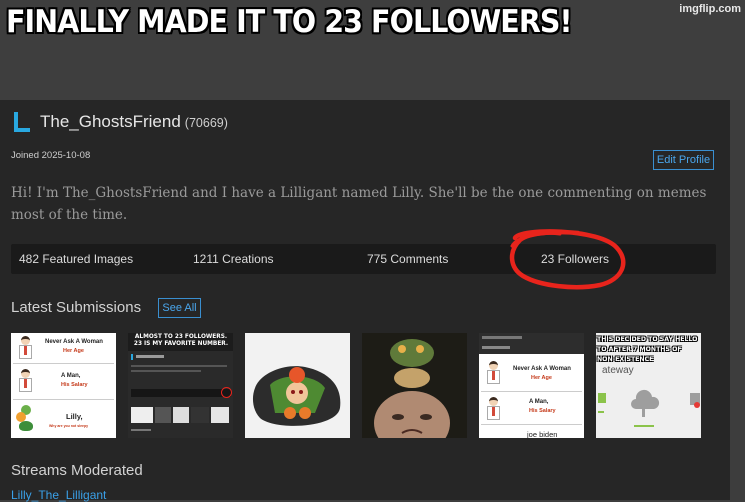 This screenshot has width=745, height=502. What do you see at coordinates (73, 351) in the screenshot?
I see `thumb1-sub1: Her Age` at bounding box center [73, 351].